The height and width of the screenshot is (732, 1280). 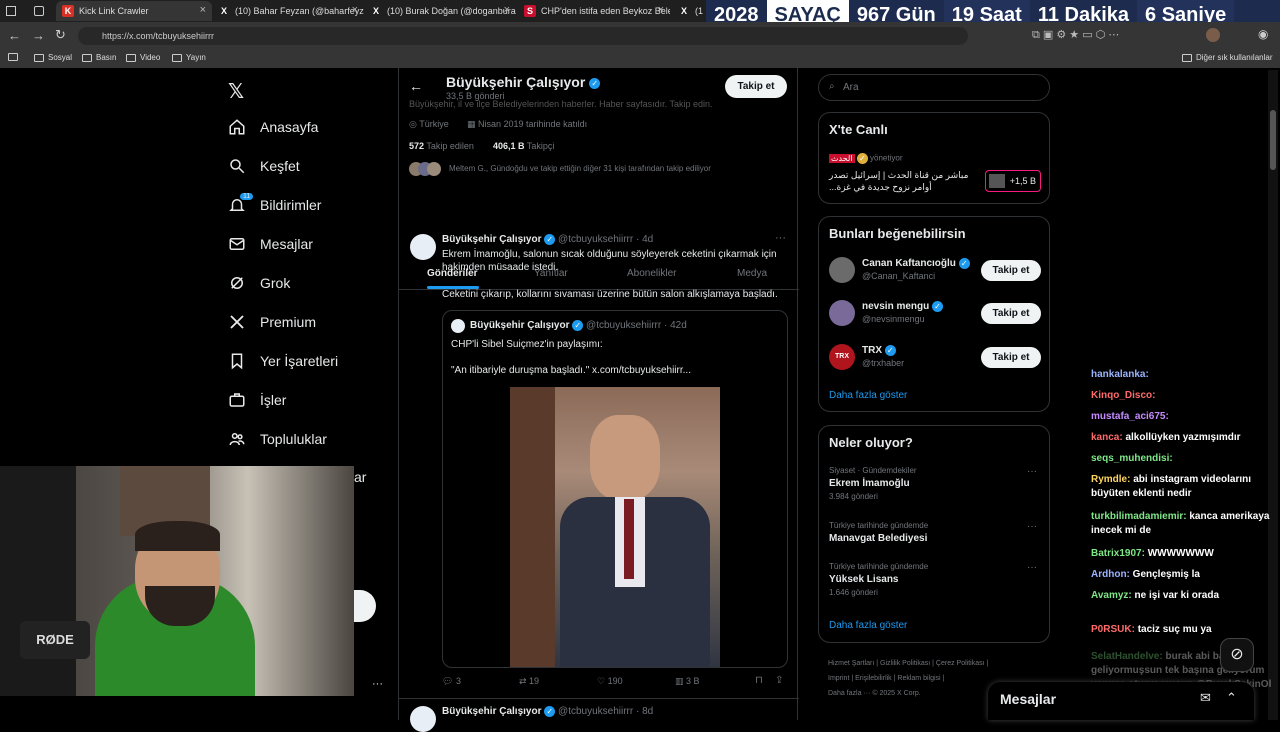 What do you see at coordinates (13, 57) in the screenshot?
I see `reading-list-icon` at bounding box center [13, 57].